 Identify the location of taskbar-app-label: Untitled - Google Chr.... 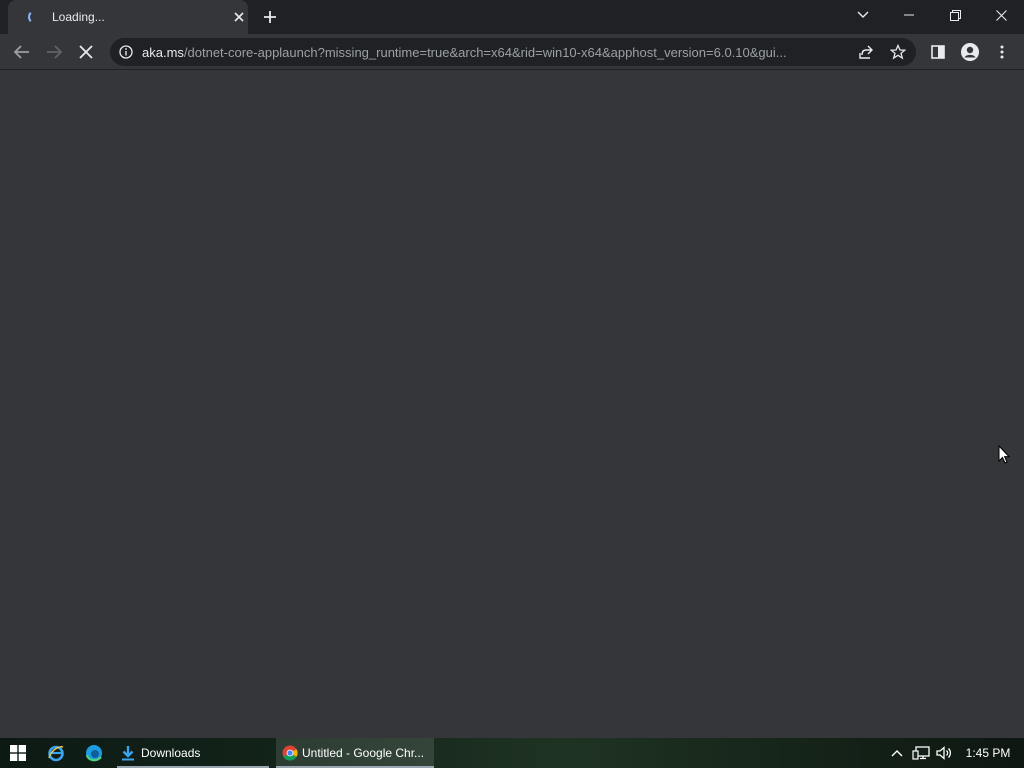
(363, 753).